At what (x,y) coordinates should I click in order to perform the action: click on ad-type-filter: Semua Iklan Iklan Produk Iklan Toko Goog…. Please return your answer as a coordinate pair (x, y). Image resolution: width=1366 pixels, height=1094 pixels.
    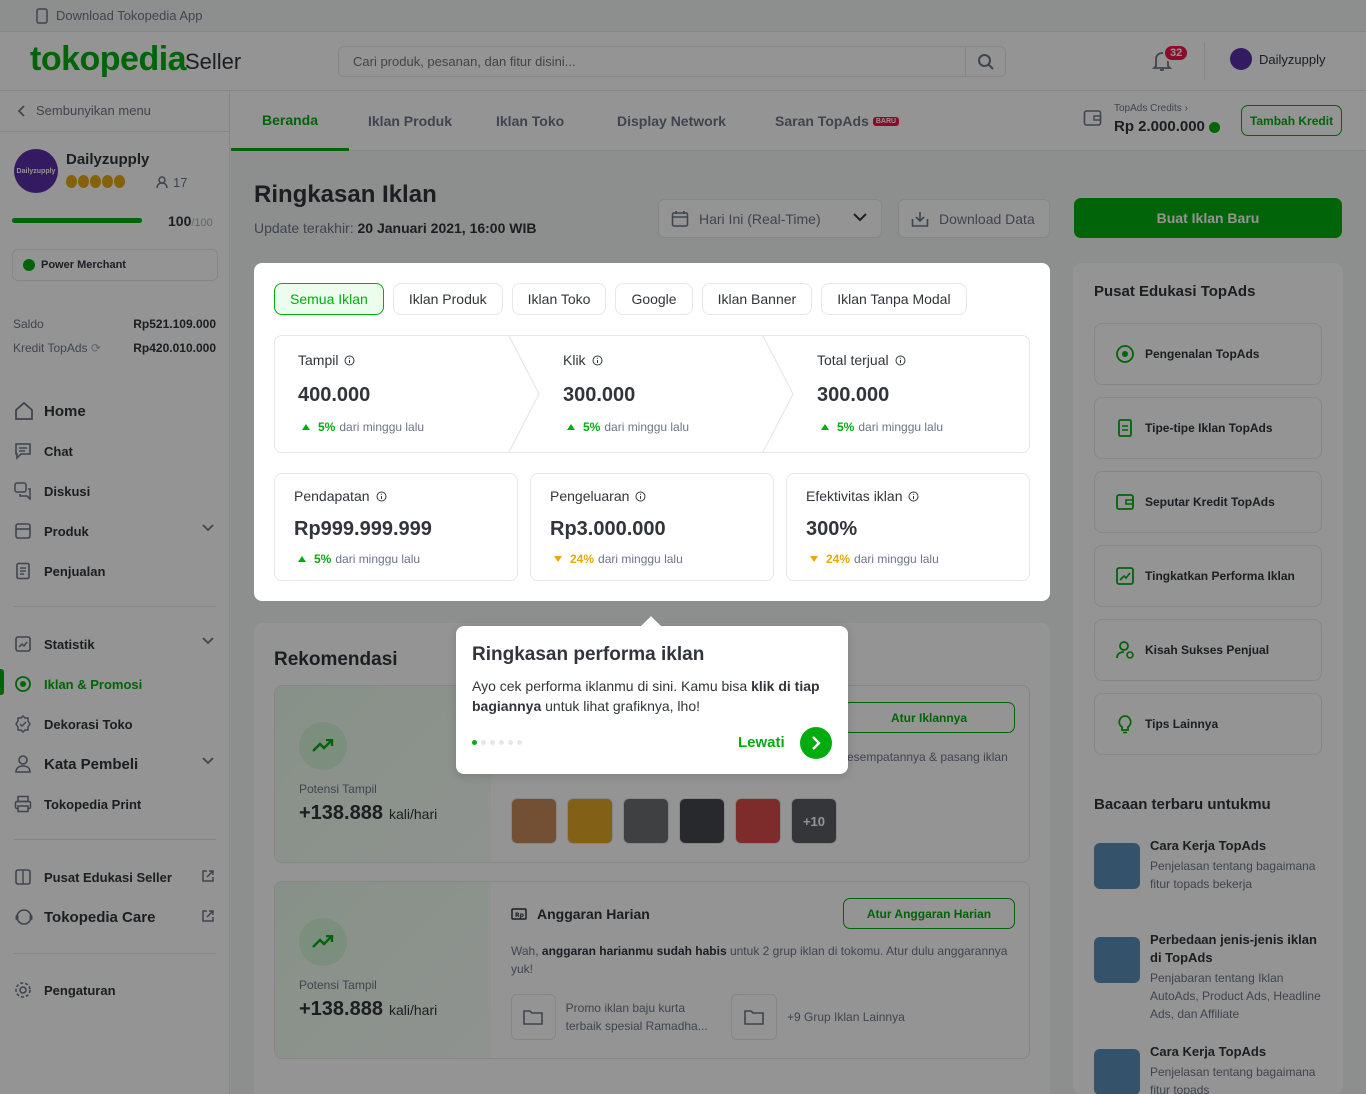
    Looking at the image, I should click on (620, 299).